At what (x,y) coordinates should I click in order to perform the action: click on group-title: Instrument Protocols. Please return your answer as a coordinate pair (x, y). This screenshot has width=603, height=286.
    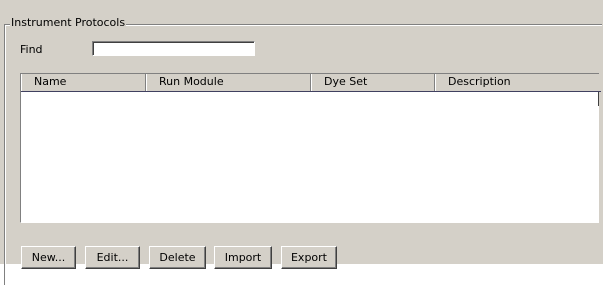
    Looking at the image, I should click on (68, 23).